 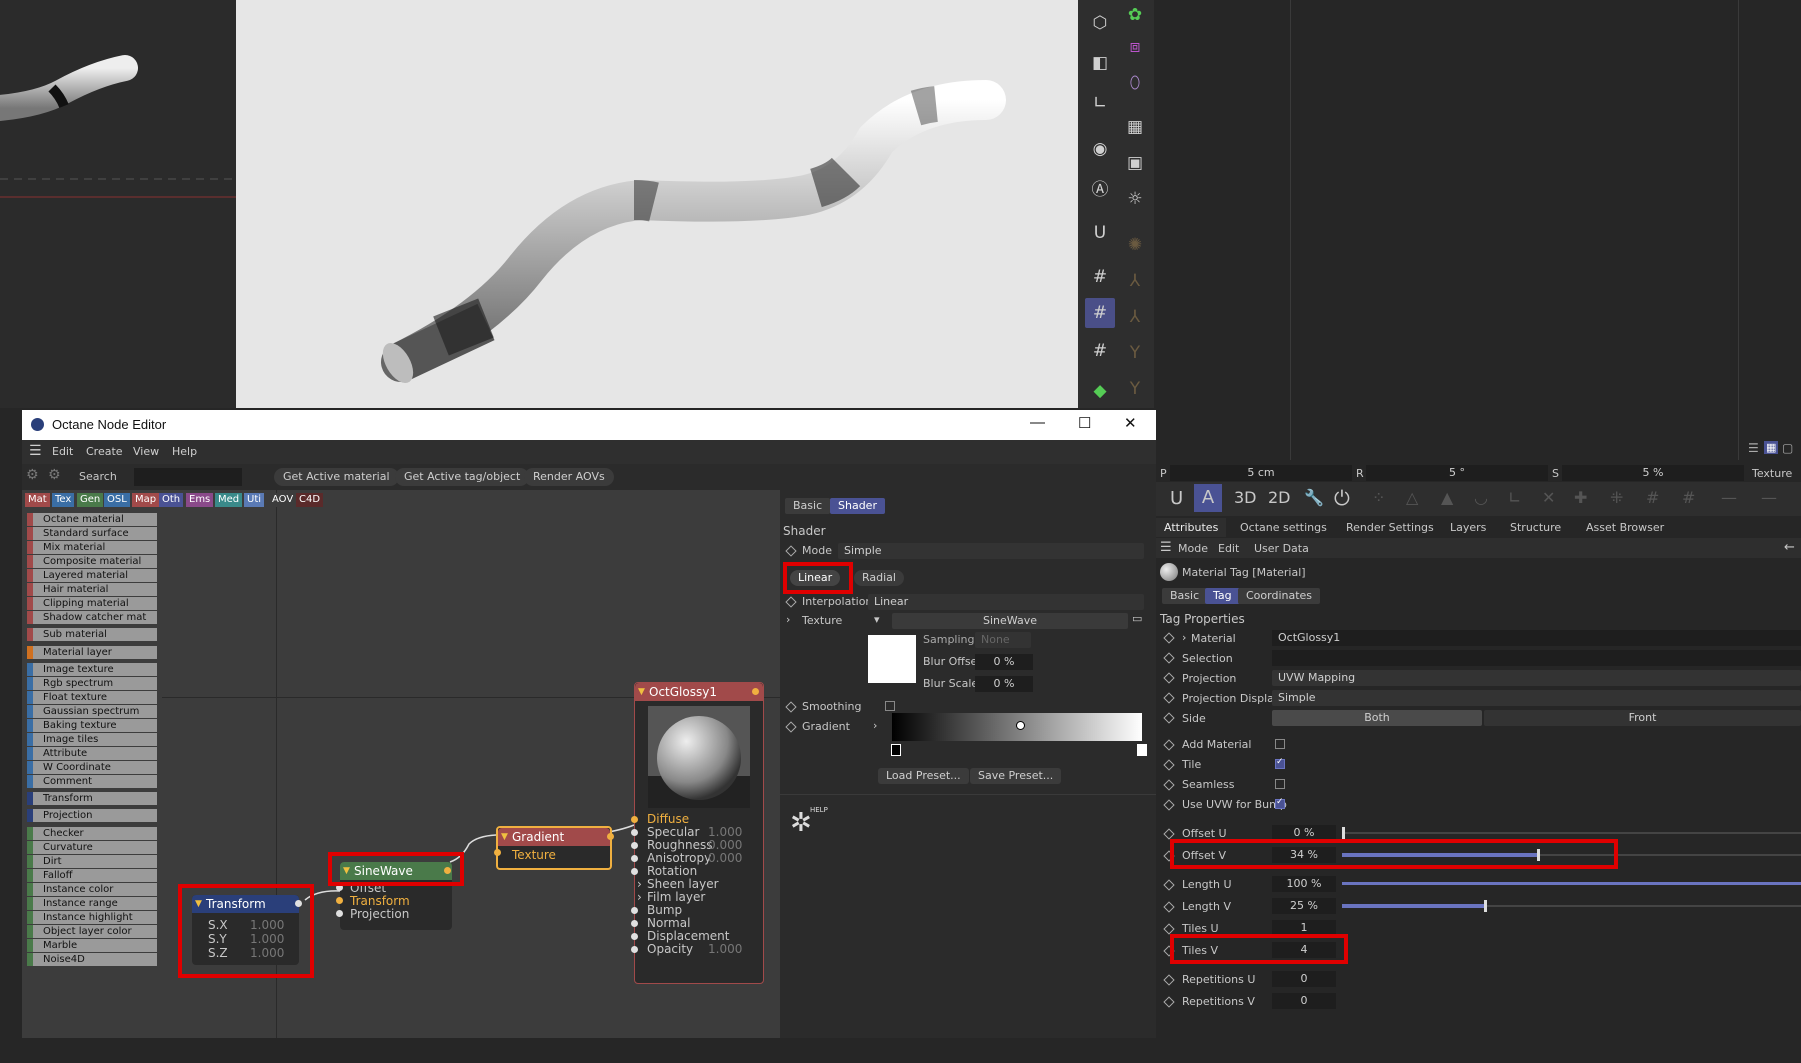 I want to click on get-active-material-button: Get Active material, so click(x=336, y=477).